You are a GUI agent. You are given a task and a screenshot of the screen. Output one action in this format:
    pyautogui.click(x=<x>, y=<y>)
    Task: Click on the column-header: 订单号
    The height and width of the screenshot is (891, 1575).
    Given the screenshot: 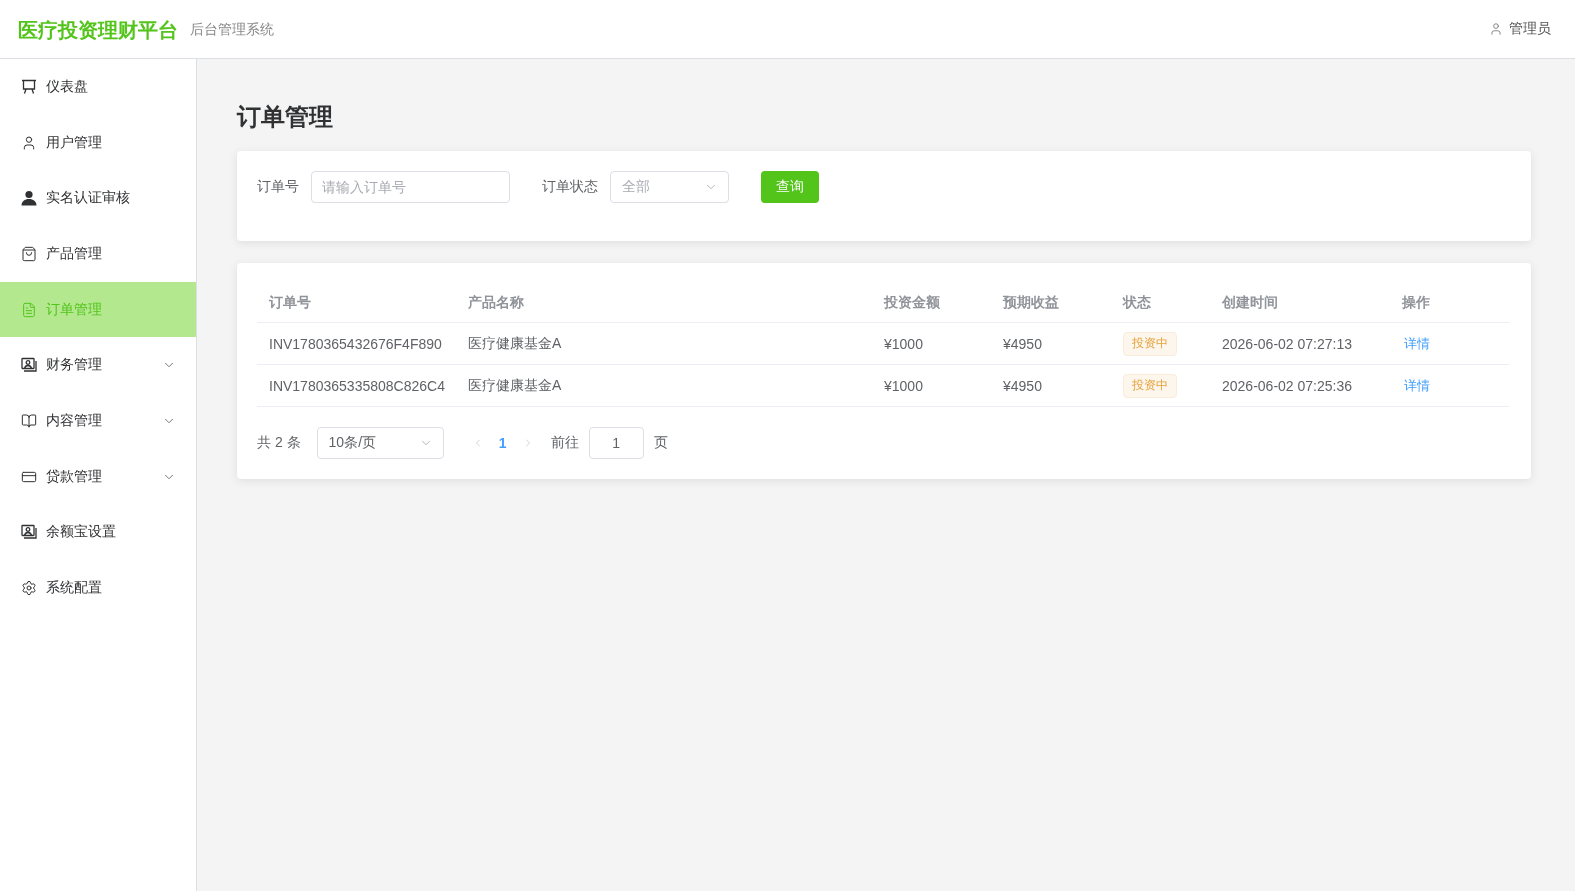 What is the action you would take?
    pyautogui.click(x=356, y=303)
    